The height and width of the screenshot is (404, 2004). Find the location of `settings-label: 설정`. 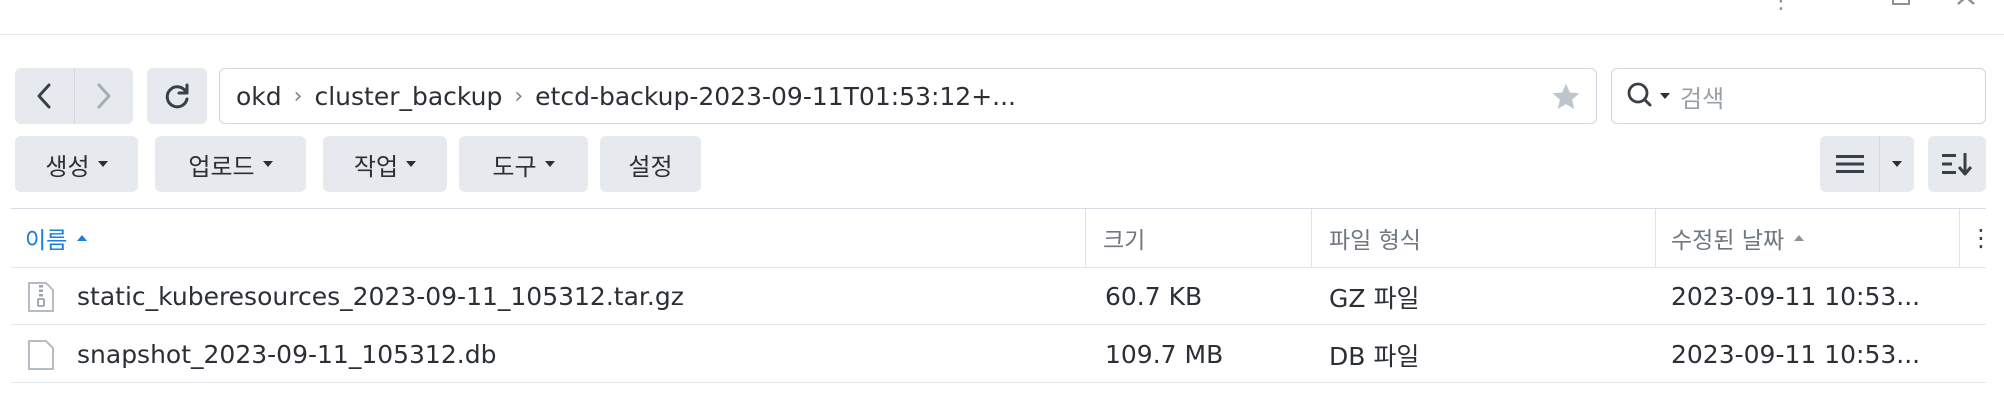

settings-label: 설정 is located at coordinates (650, 166).